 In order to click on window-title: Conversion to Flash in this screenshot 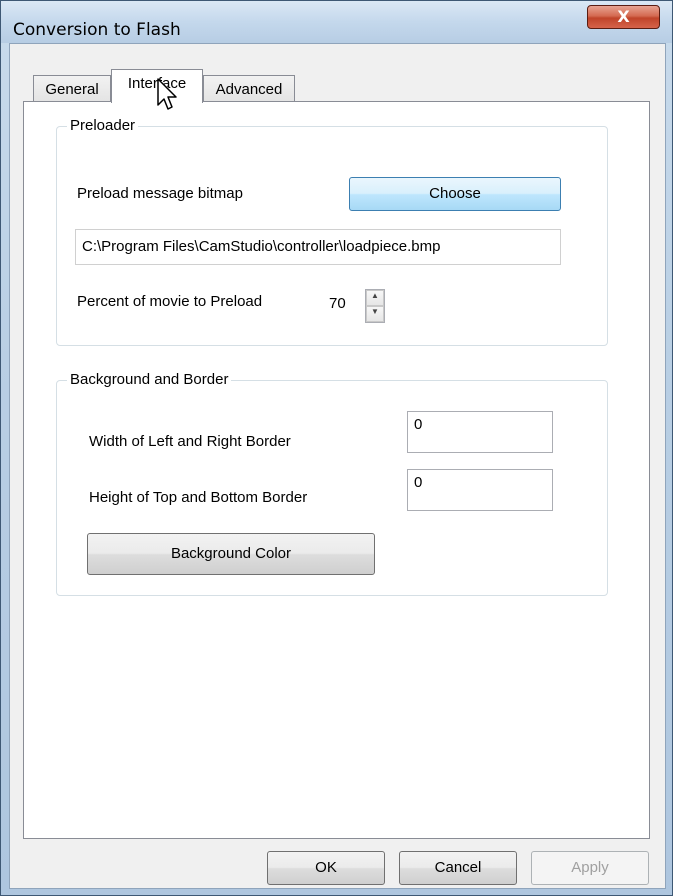, I will do `click(97, 30)`.